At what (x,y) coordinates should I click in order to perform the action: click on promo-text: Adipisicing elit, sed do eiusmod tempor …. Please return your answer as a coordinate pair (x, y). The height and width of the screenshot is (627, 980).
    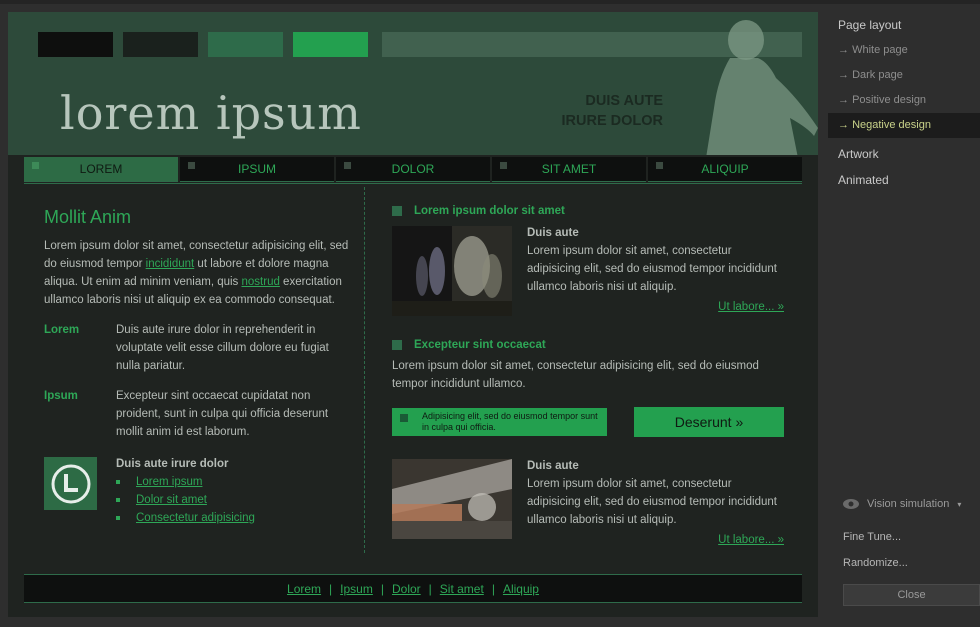
    Looking at the image, I should click on (510, 421).